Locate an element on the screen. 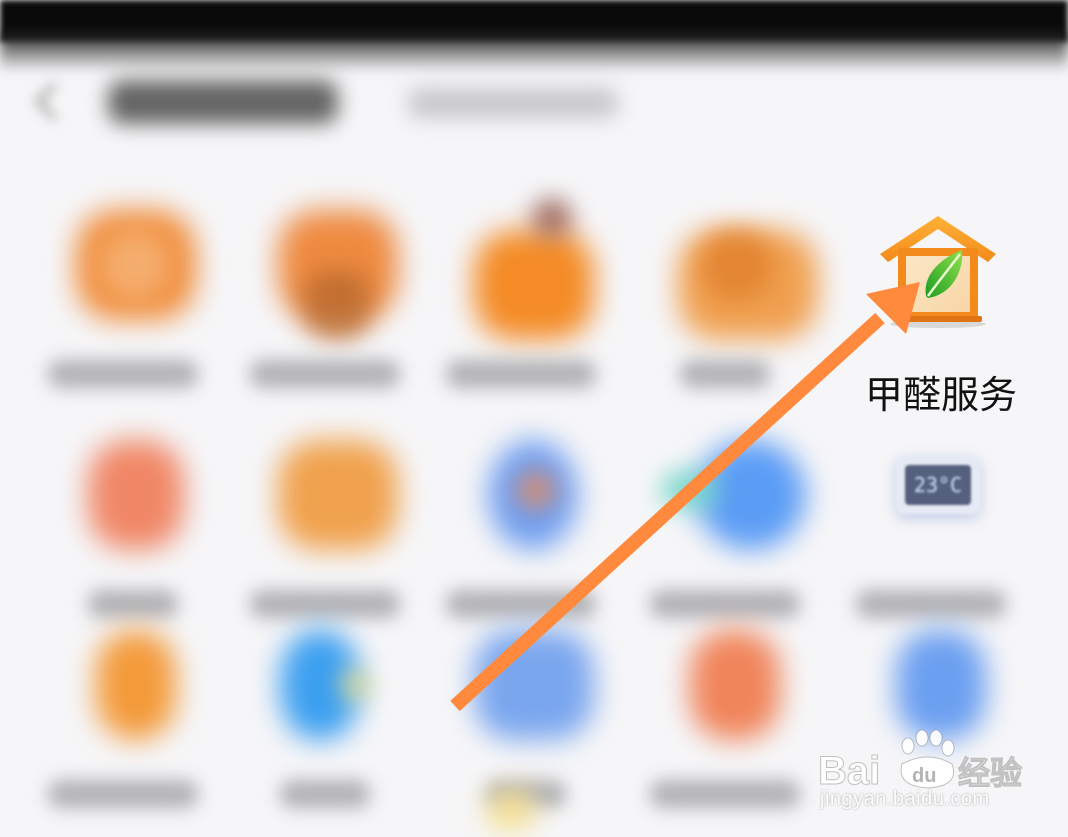  formaldehyde-service-label: 甲醛服务 is located at coordinates (940, 395).